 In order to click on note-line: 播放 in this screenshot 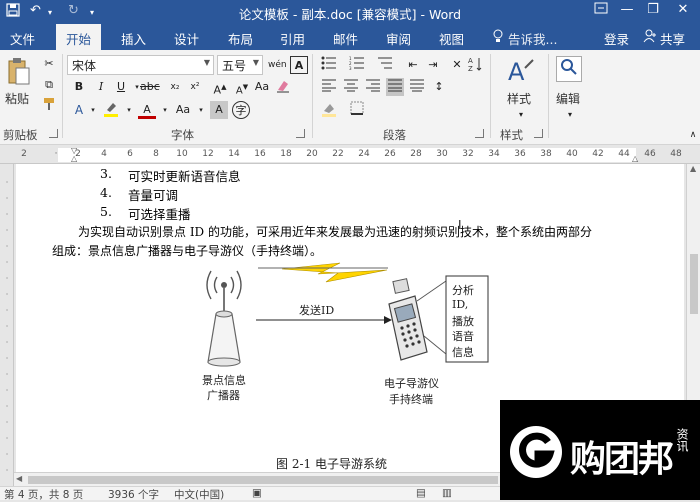, I will do `click(463, 321)`.